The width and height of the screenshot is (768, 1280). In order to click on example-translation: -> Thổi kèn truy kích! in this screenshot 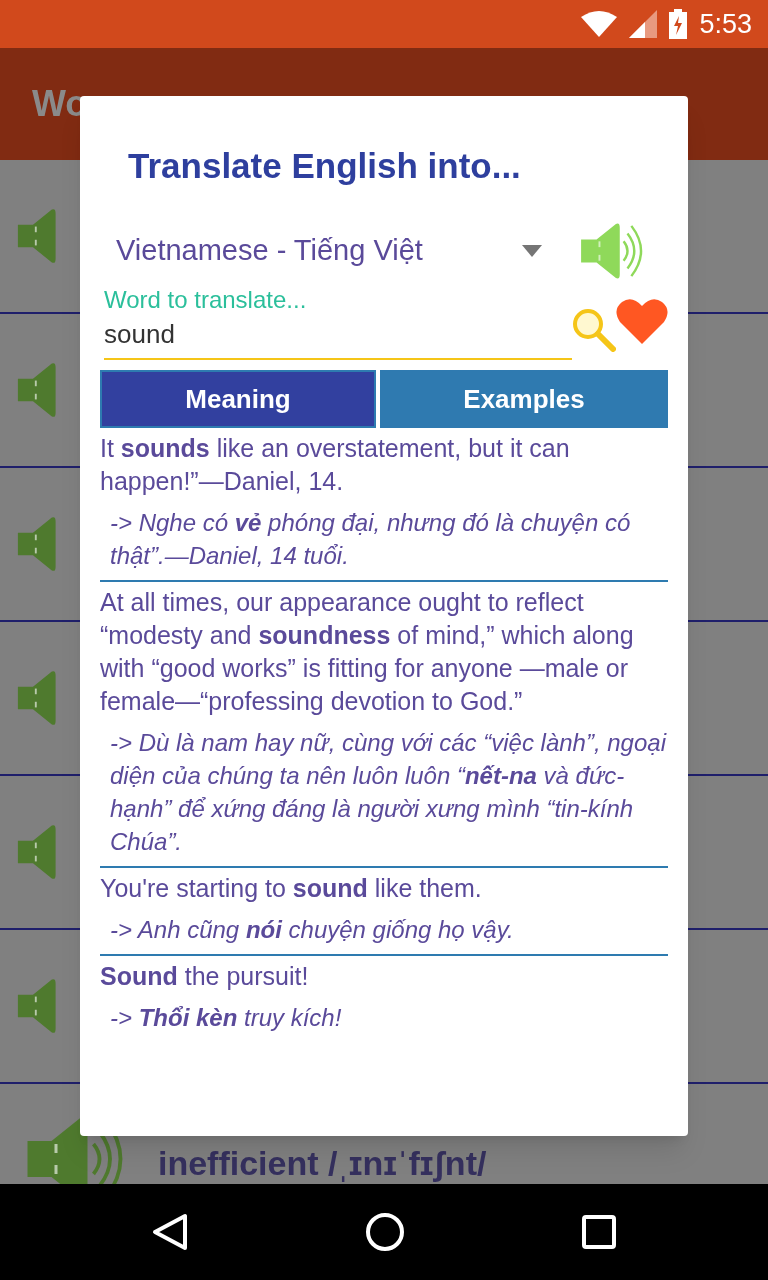, I will do `click(226, 1018)`.